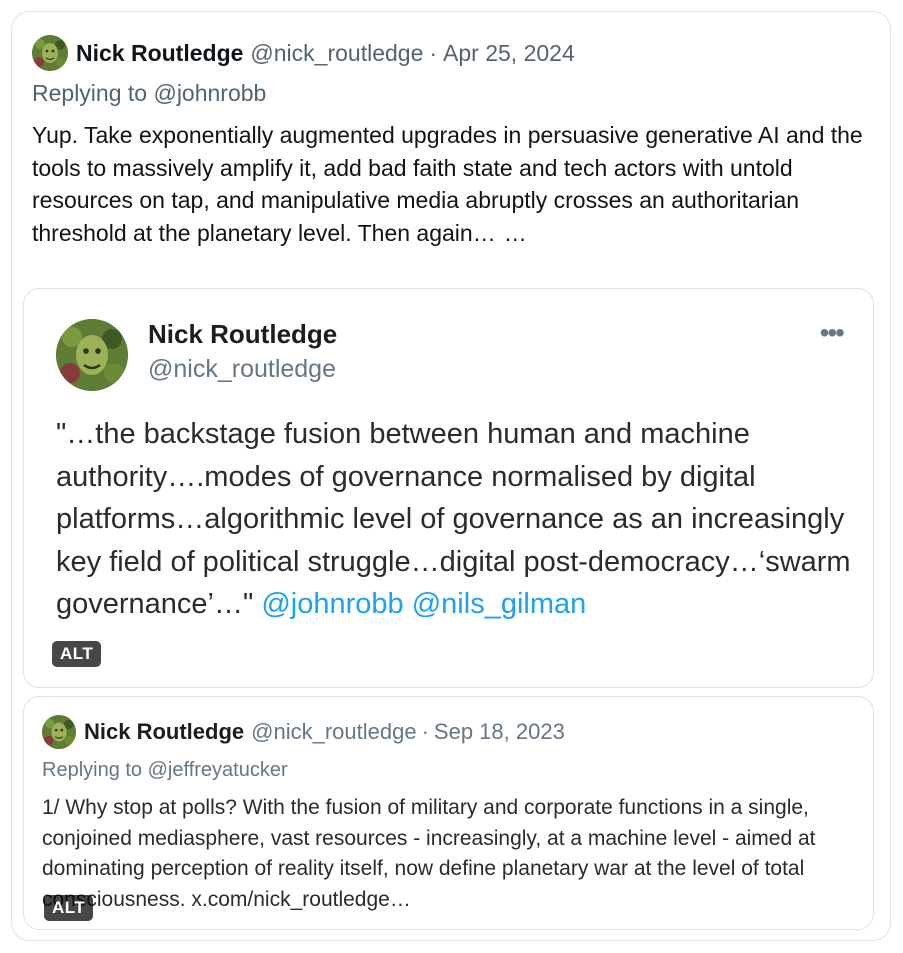 Image resolution: width=903 pixels, height=953 pixels. What do you see at coordinates (164, 731) in the screenshot?
I see `image2-author-name: Nick Routledge` at bounding box center [164, 731].